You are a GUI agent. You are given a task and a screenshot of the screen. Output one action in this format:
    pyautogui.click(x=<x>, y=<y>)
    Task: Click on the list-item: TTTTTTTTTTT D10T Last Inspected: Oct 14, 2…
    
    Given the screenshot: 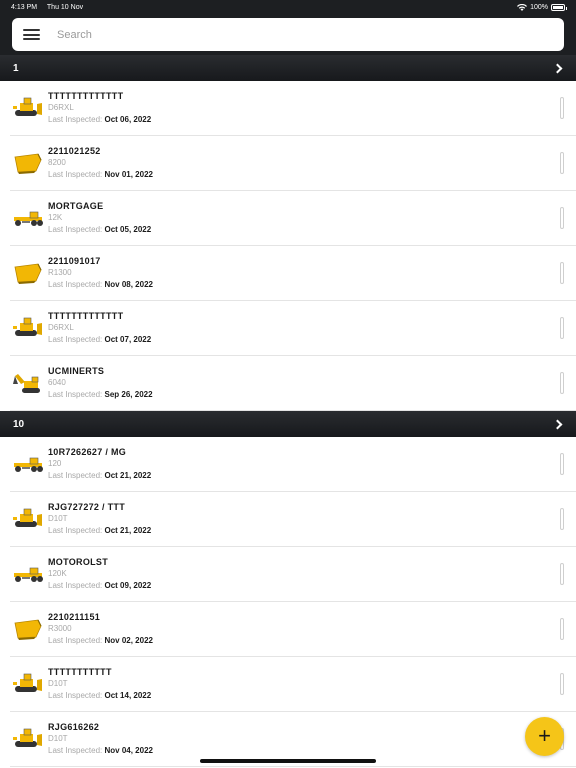 What is the action you would take?
    pyautogui.click(x=293, y=684)
    